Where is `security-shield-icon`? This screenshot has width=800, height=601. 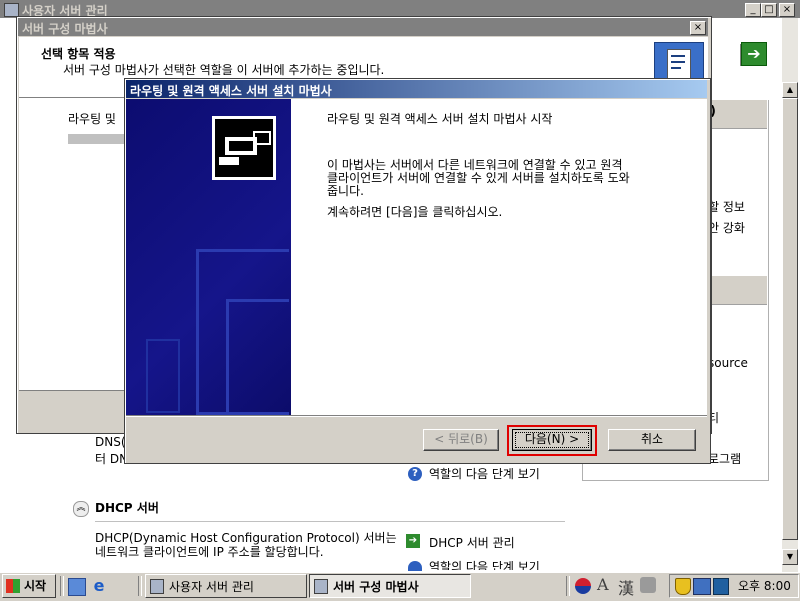
security-shield-icon is located at coordinates (683, 586).